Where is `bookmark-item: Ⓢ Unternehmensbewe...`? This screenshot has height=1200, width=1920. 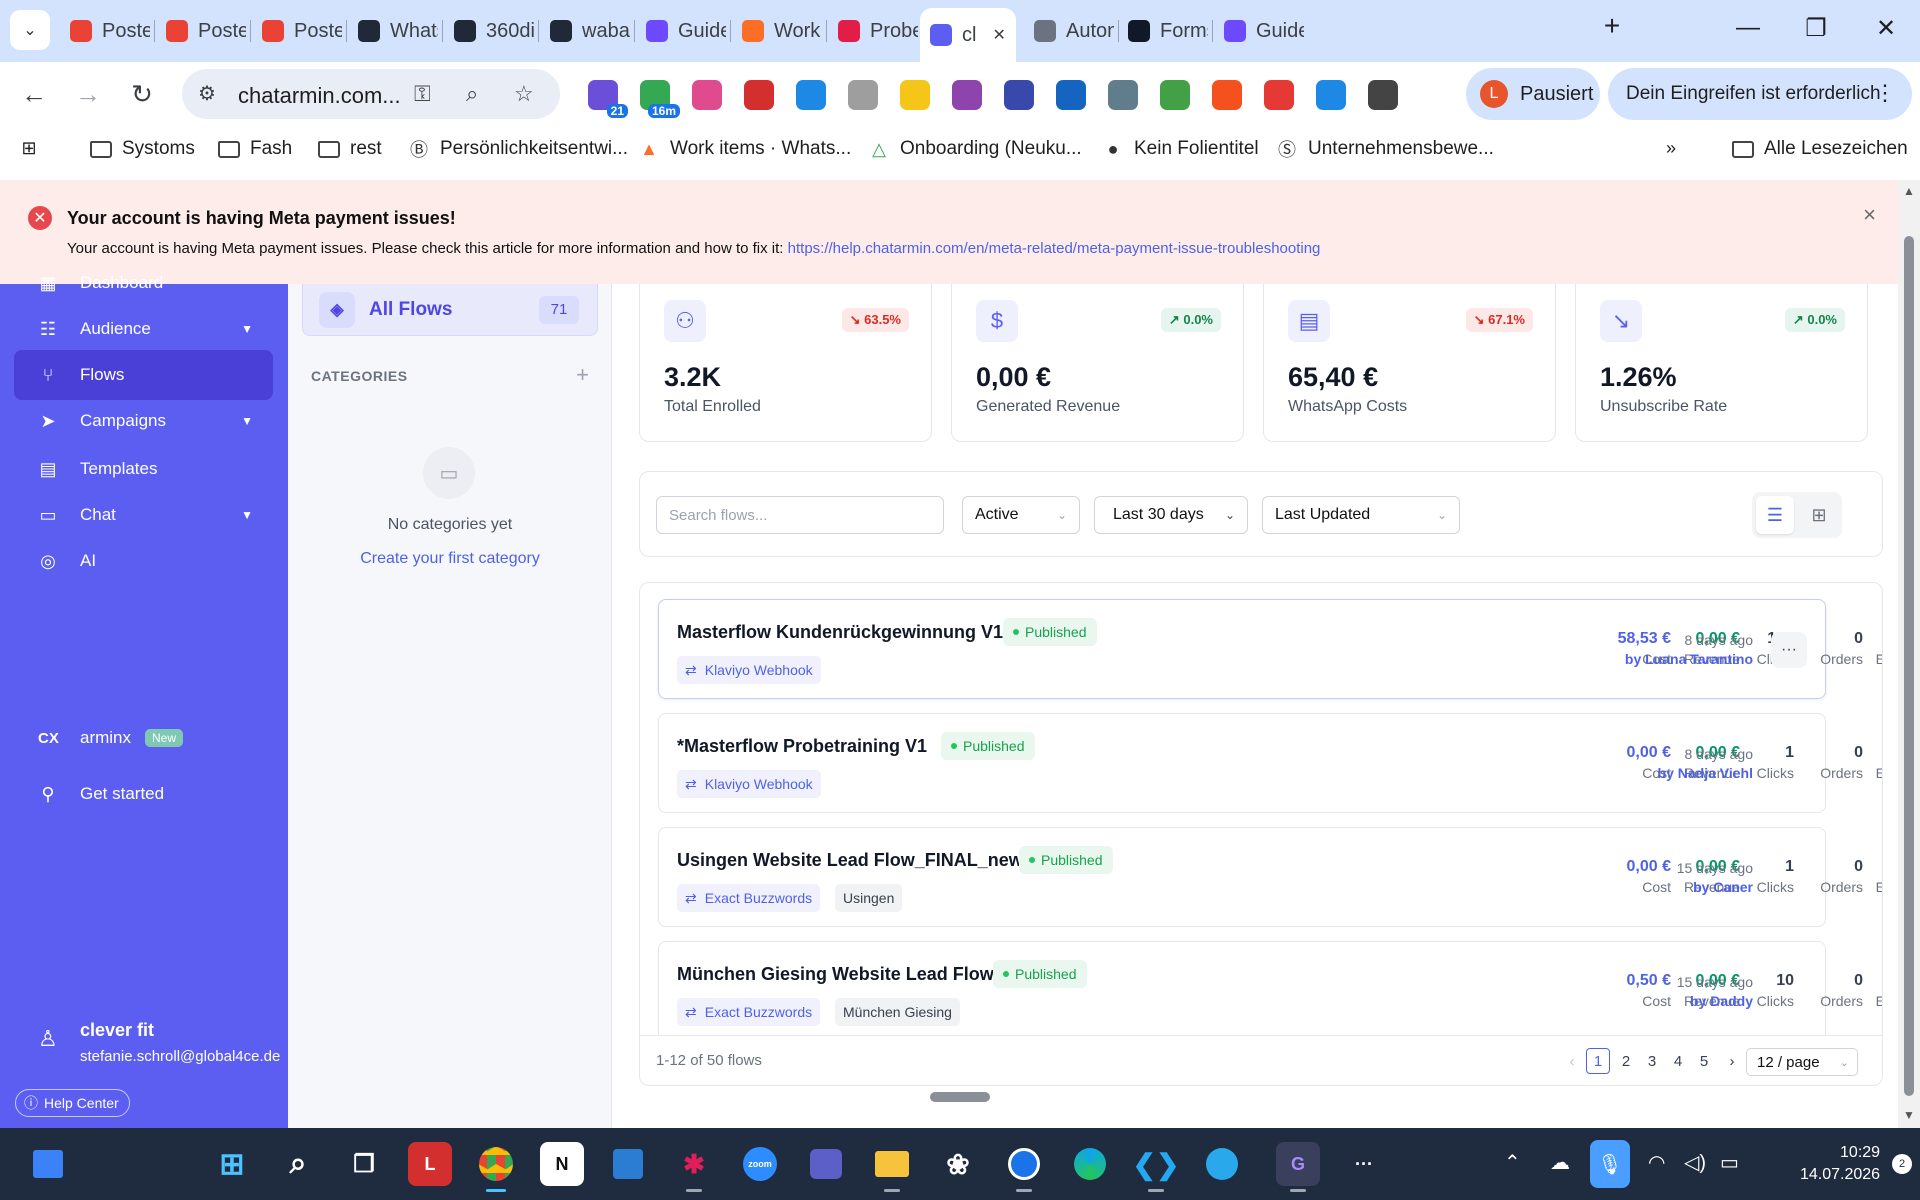
bookmark-item: Ⓢ Unternehmensbewe... is located at coordinates (1385, 149).